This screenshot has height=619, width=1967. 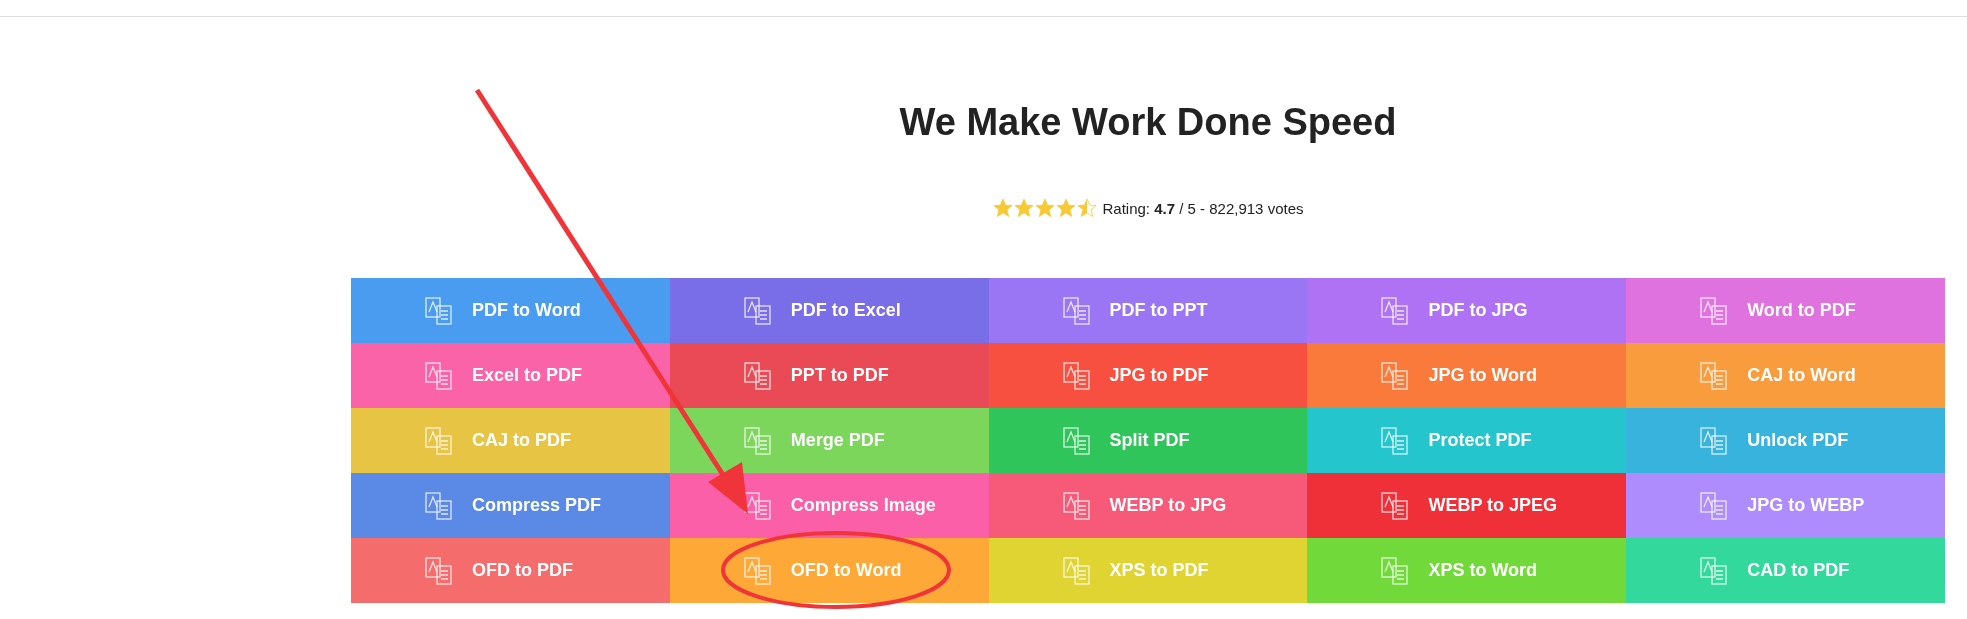 I want to click on tool-tile: Split PDF, so click(x=1148, y=440).